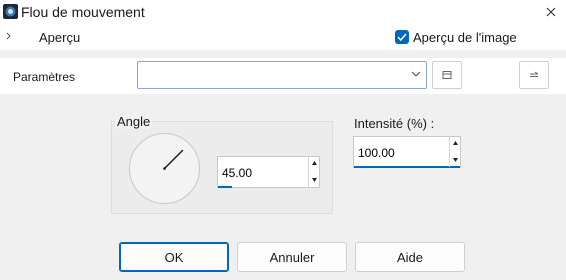 This screenshot has width=566, height=280. I want to click on help-button: Aide, so click(410, 257).